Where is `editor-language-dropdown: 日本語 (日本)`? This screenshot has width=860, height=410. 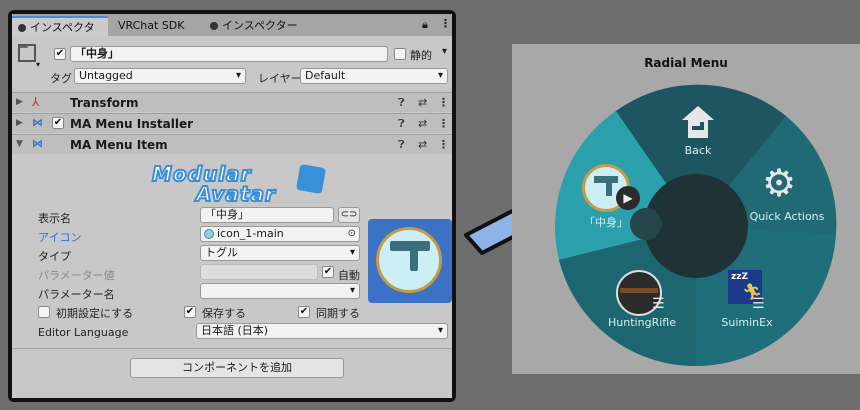 editor-language-dropdown: 日本語 (日本) is located at coordinates (322, 331).